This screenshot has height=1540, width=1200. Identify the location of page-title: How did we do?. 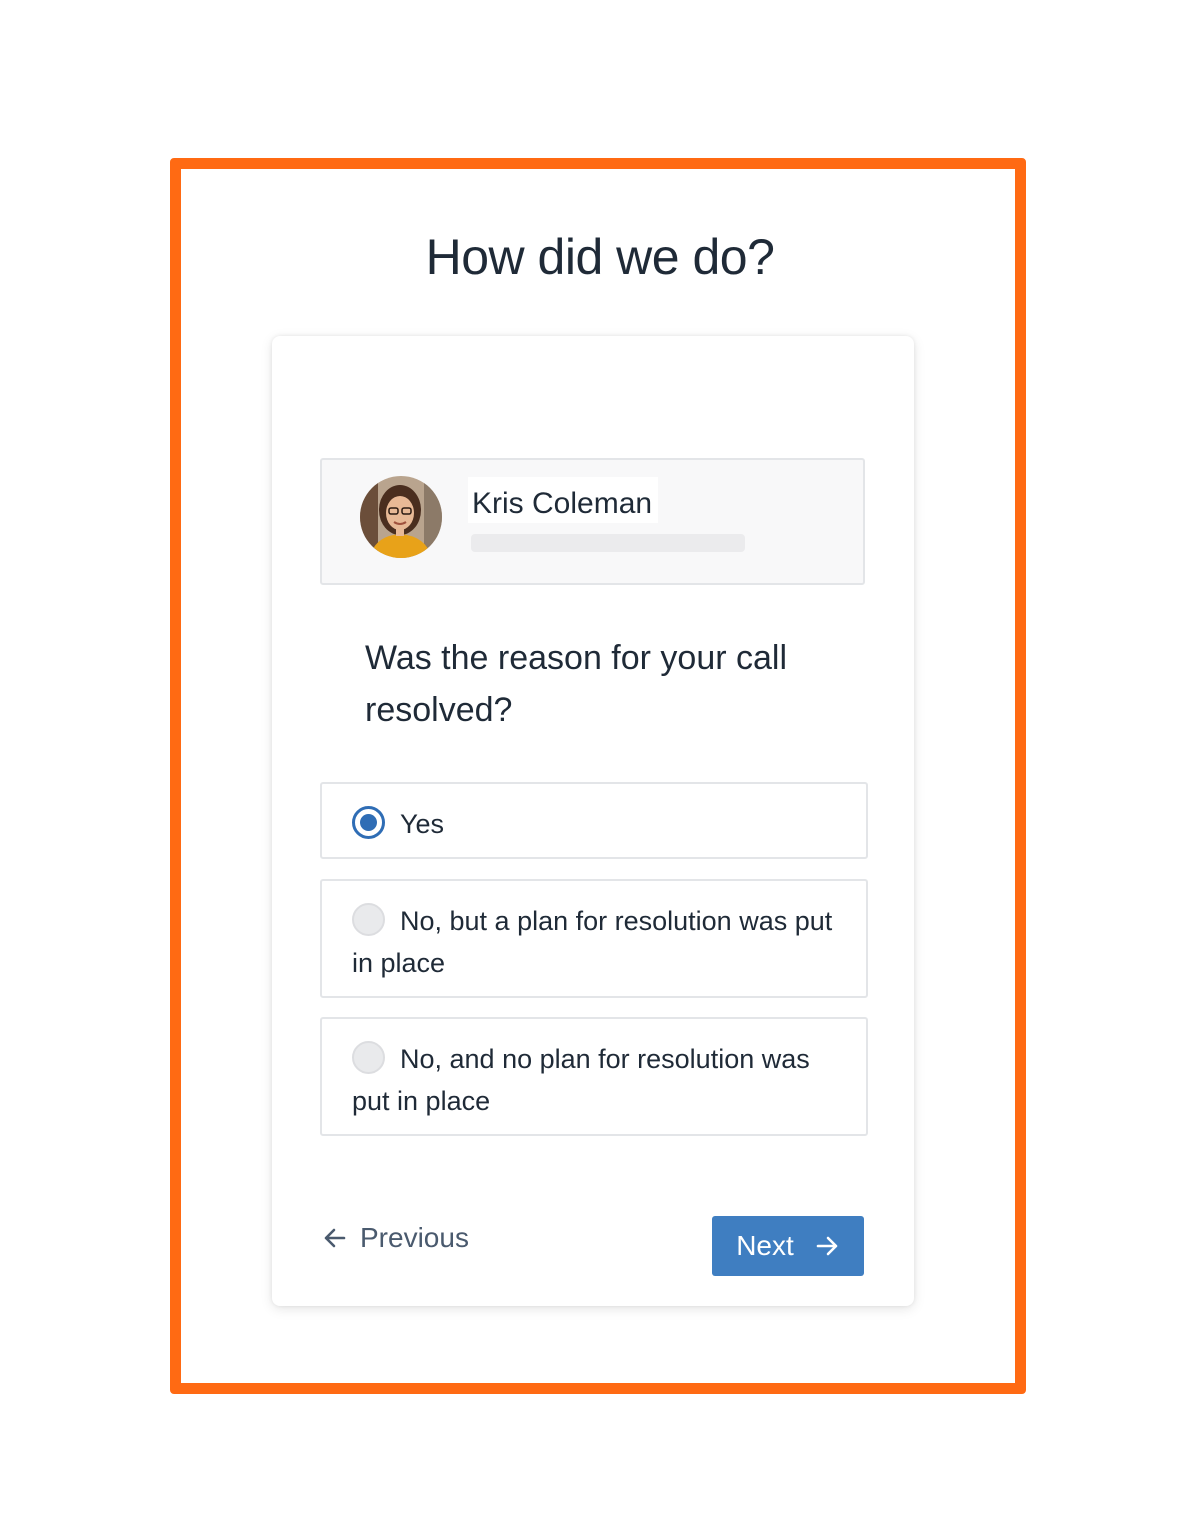
(600, 257).